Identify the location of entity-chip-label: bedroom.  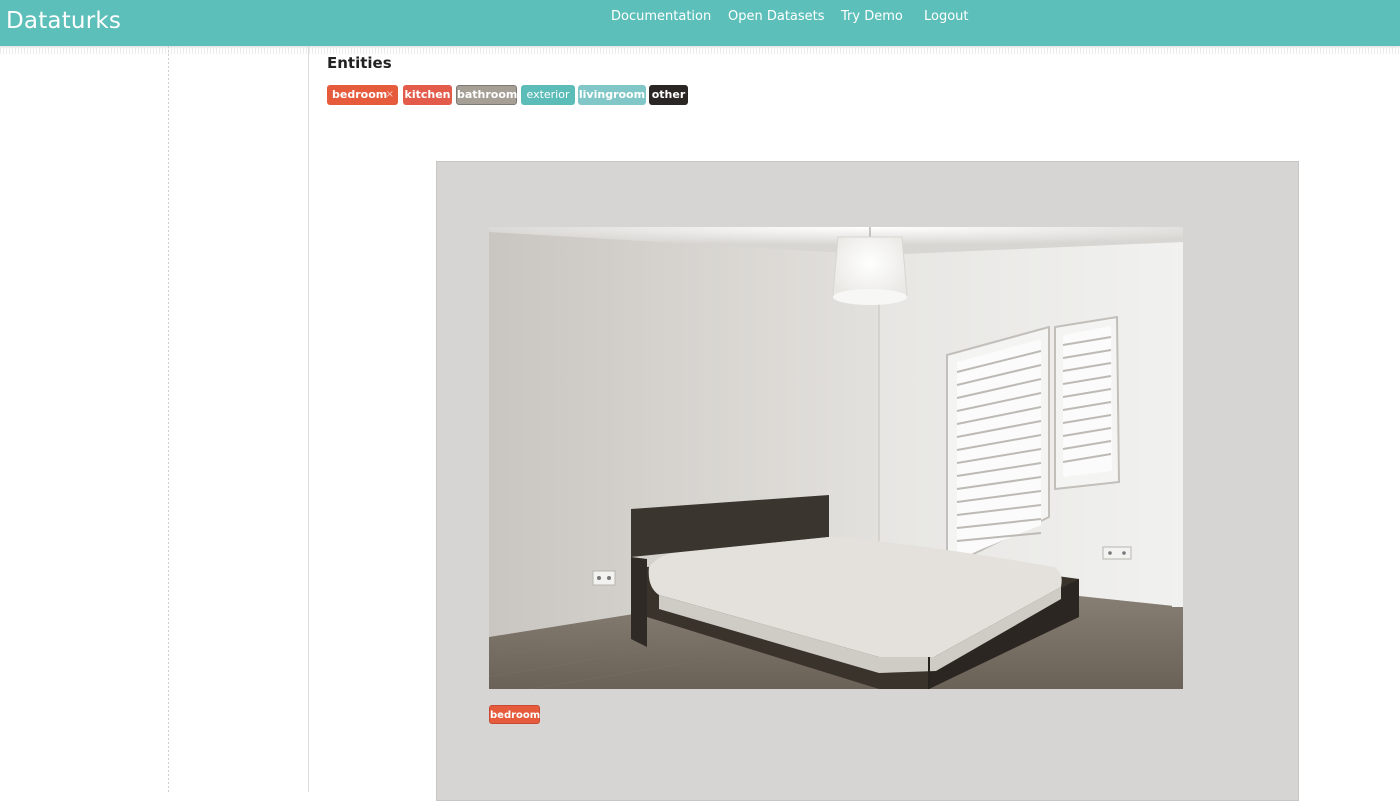
(360, 94).